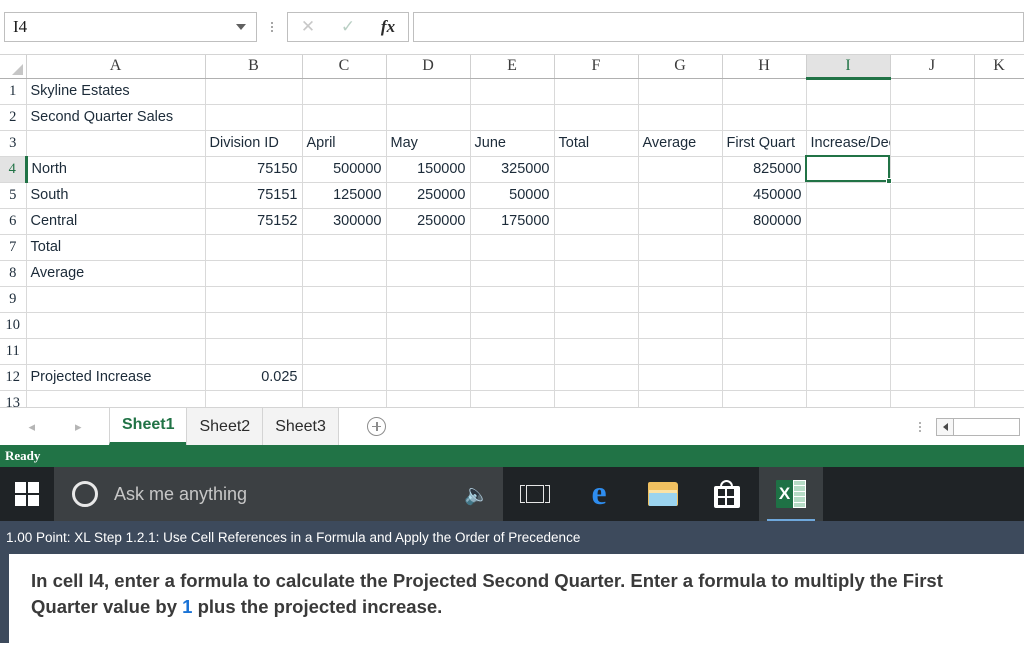 The height and width of the screenshot is (652, 1024). What do you see at coordinates (116, 169) in the screenshot?
I see `cell-A4: North` at bounding box center [116, 169].